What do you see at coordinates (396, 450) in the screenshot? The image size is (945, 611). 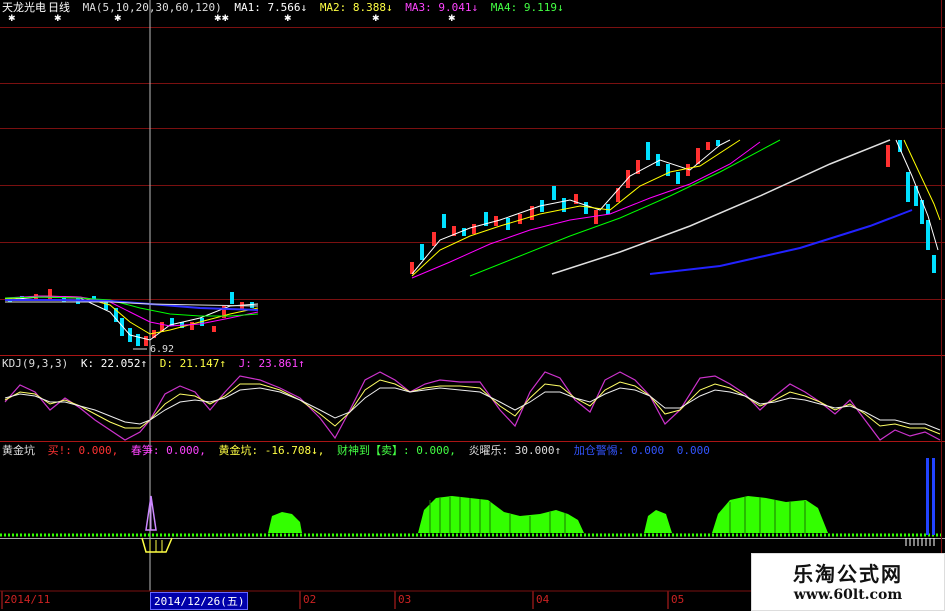 I see `caishen-value: 财神到【卖】: 0.000,` at bounding box center [396, 450].